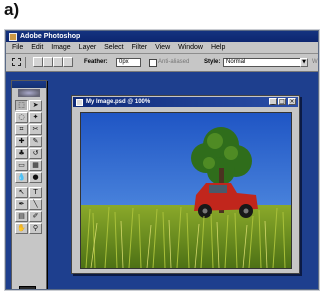 This screenshot has height=293, width=324. Describe the element at coordinates (35, 165) in the screenshot. I see `gradient-tool-icon: ▦` at that location.